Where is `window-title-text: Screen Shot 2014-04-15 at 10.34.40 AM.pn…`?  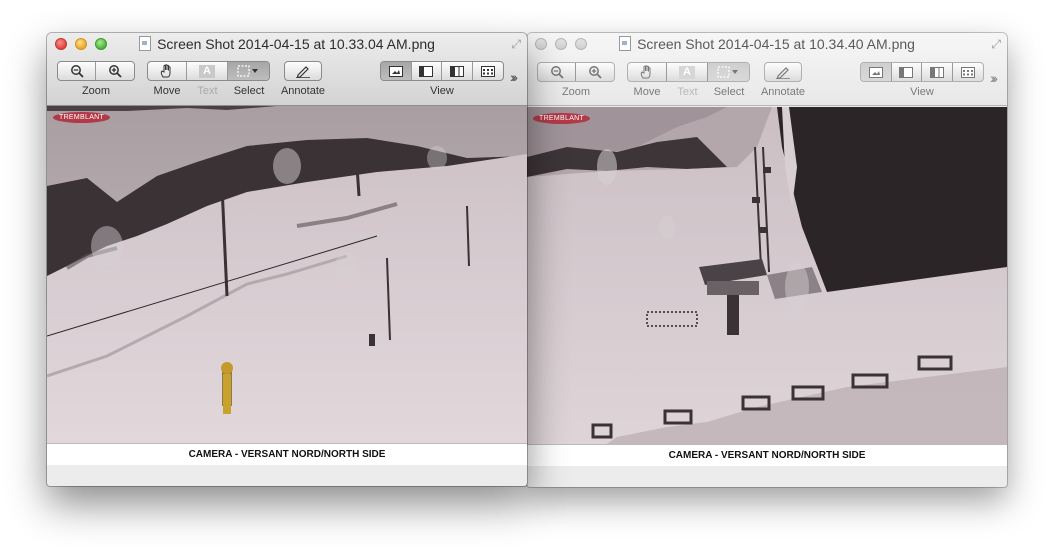 window-title-text: Screen Shot 2014-04-15 at 10.34.40 AM.pn… is located at coordinates (776, 44).